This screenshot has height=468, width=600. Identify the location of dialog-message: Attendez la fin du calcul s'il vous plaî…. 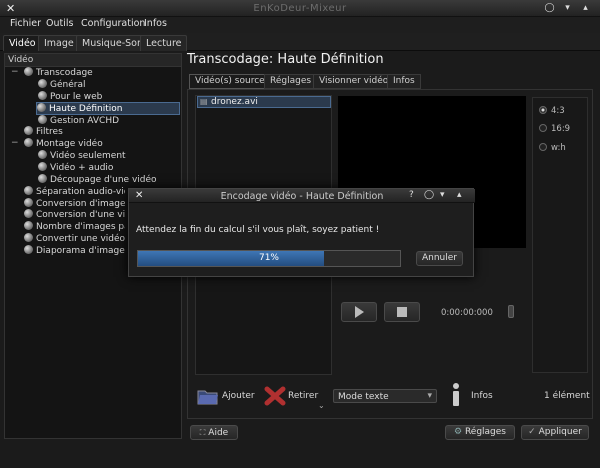
(258, 230).